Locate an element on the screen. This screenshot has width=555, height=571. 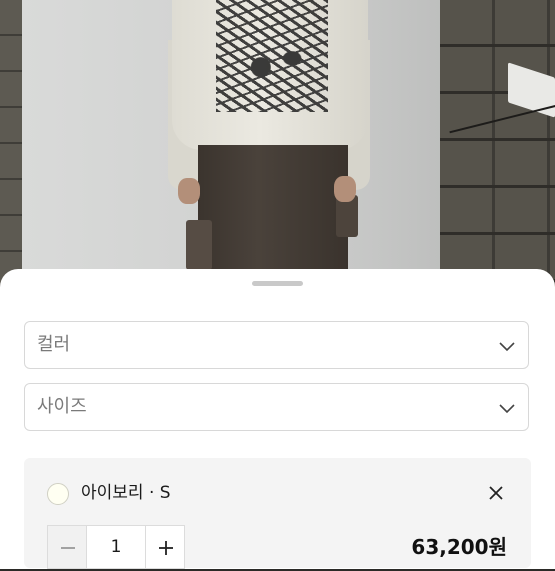
size-select: 사이즈 is located at coordinates (276, 407).